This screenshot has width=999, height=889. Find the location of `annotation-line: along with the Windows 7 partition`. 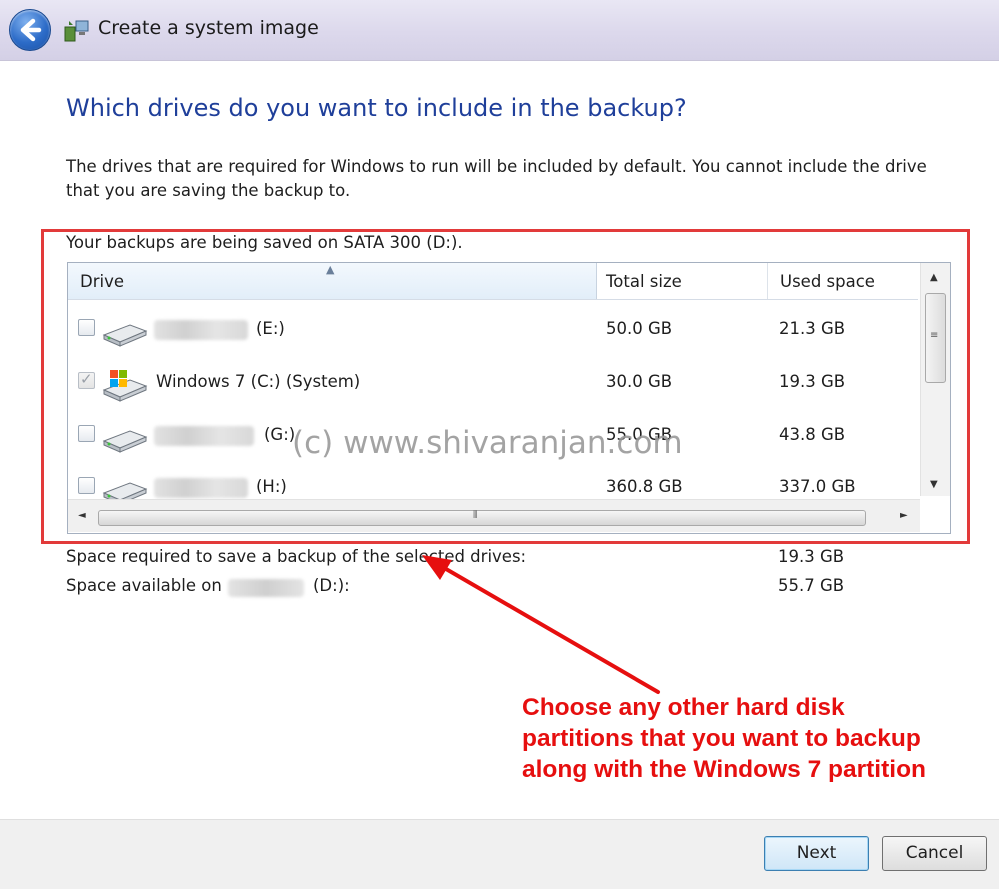

annotation-line: along with the Windows 7 partition is located at coordinates (724, 769).